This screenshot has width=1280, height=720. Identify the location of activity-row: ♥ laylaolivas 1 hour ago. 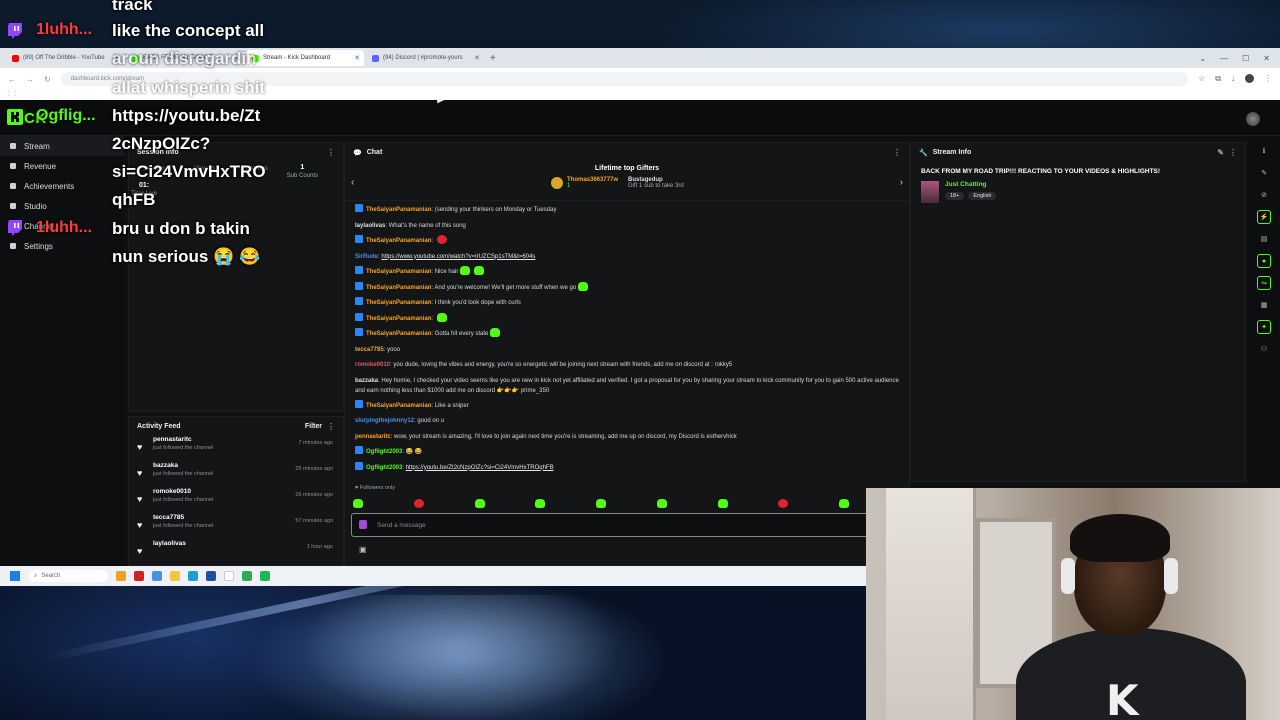
(236, 552).